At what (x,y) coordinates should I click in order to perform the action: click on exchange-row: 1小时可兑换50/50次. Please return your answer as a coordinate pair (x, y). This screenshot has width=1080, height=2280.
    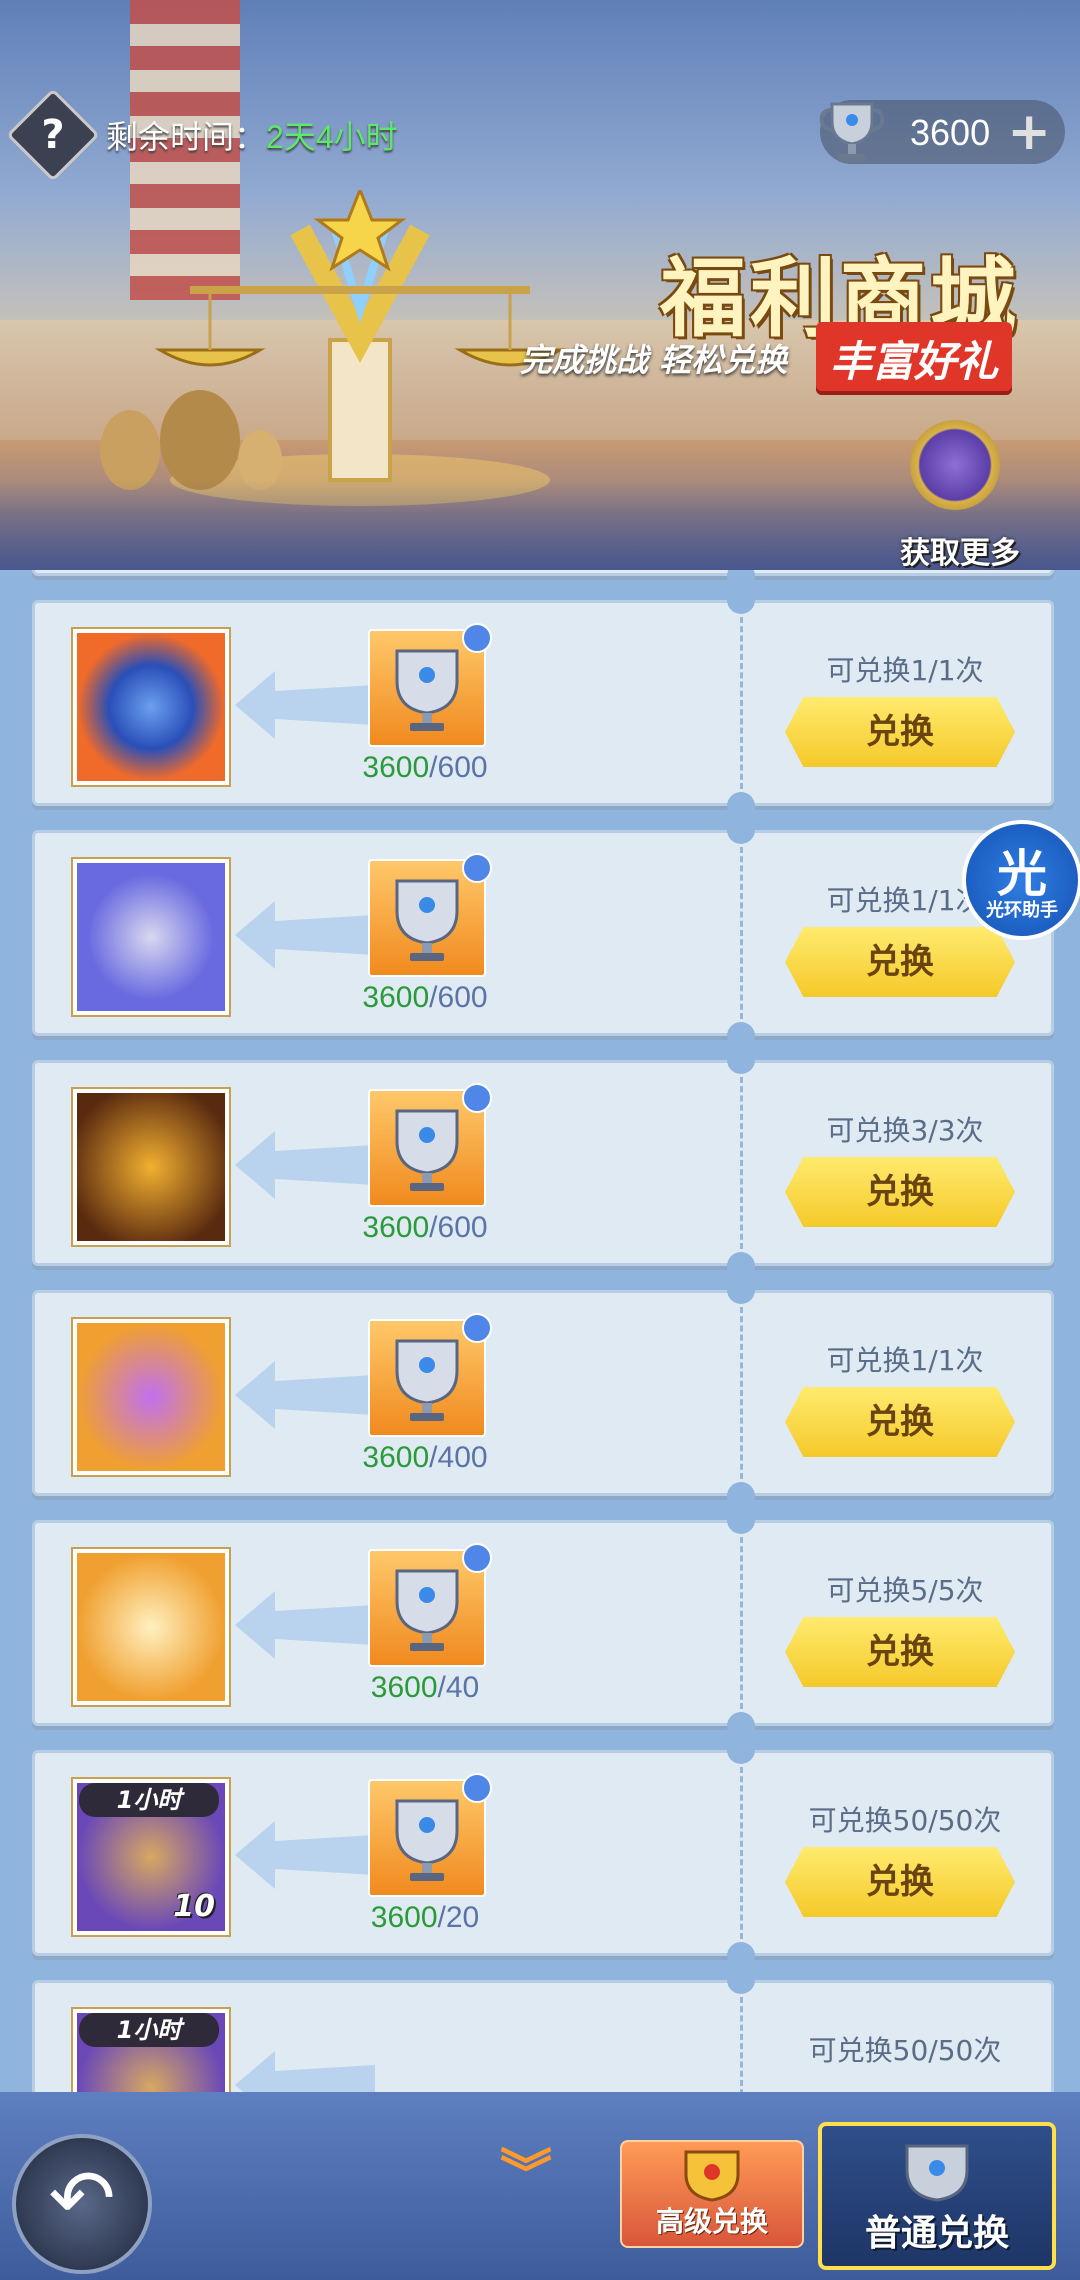
    Looking at the image, I should click on (543, 2029).